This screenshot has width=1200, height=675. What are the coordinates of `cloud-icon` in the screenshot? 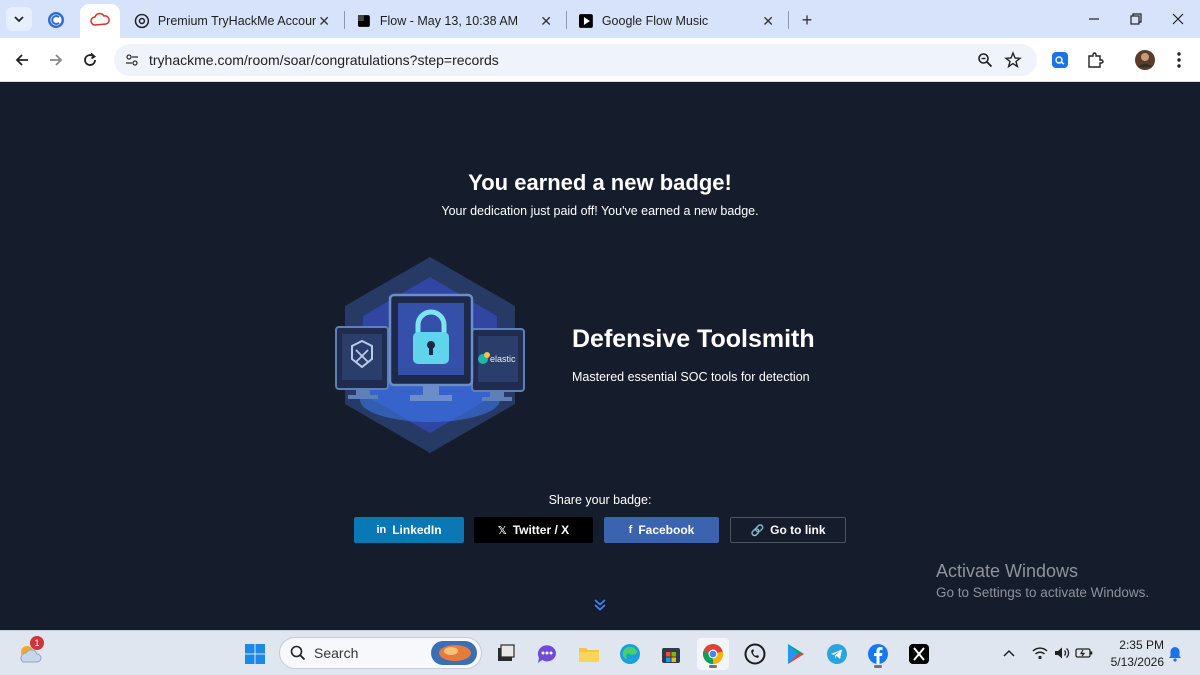 It's located at (100, 19).